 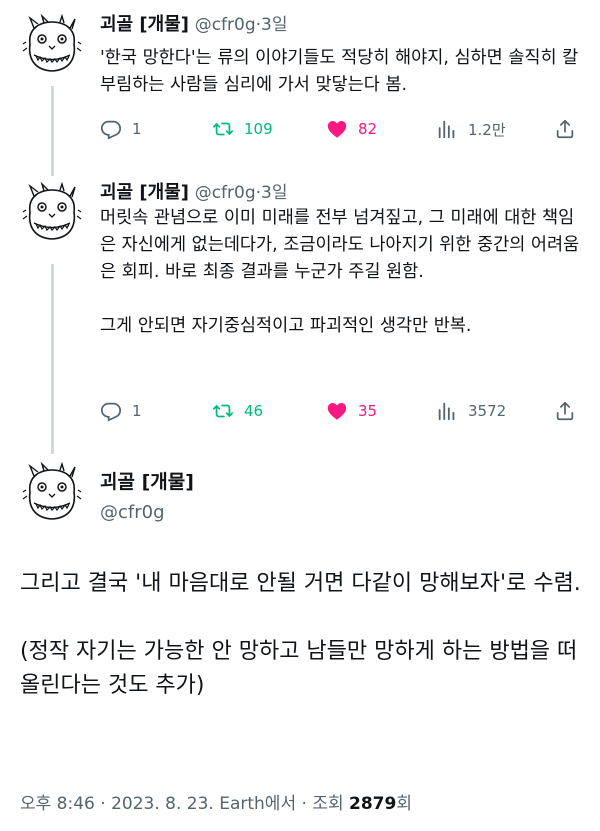 What do you see at coordinates (286, 326) in the screenshot?
I see `tweet-text-paragraph: 그게 안되면 자기중심적이고 파괴적인 생각만 반복.` at bounding box center [286, 326].